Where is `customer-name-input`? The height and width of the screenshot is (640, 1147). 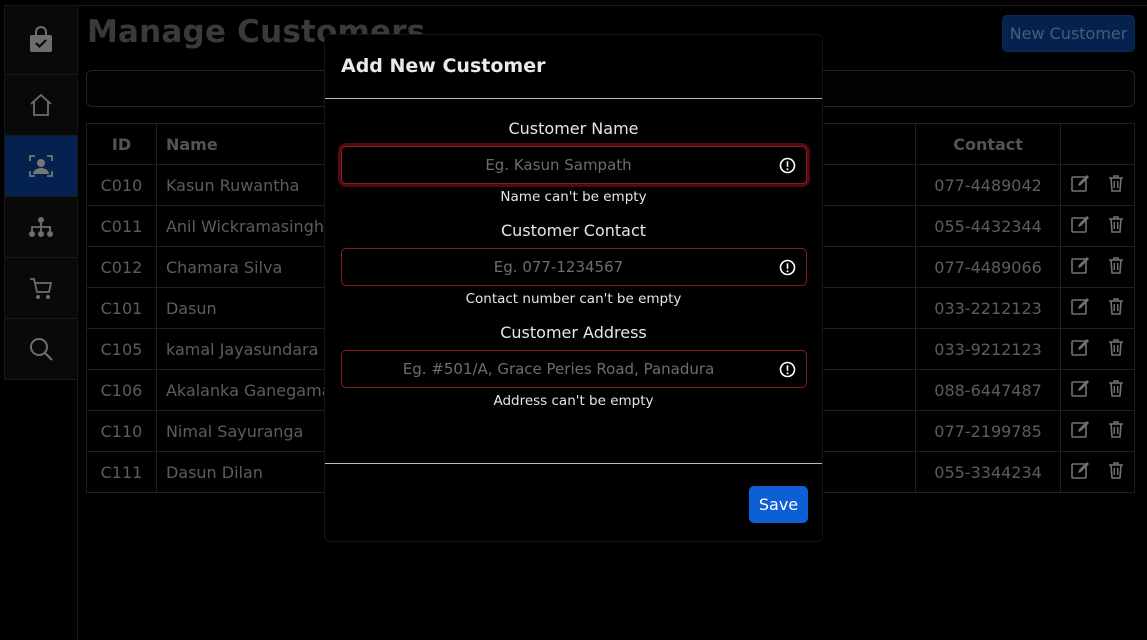
customer-name-input is located at coordinates (573, 165).